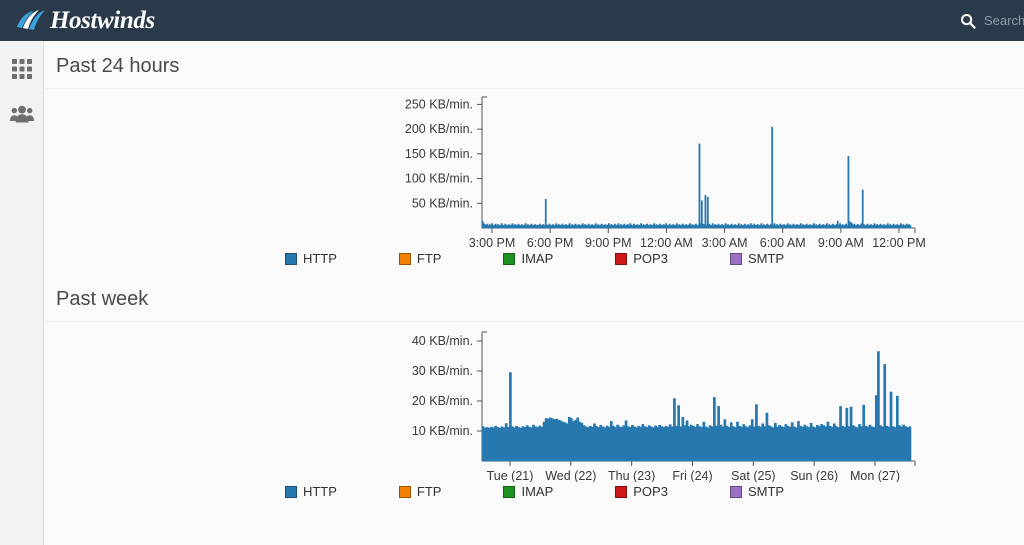 This screenshot has width=1024, height=545. Describe the element at coordinates (492, 242) in the screenshot. I see `x-tick-label: 3:00 PM` at that location.